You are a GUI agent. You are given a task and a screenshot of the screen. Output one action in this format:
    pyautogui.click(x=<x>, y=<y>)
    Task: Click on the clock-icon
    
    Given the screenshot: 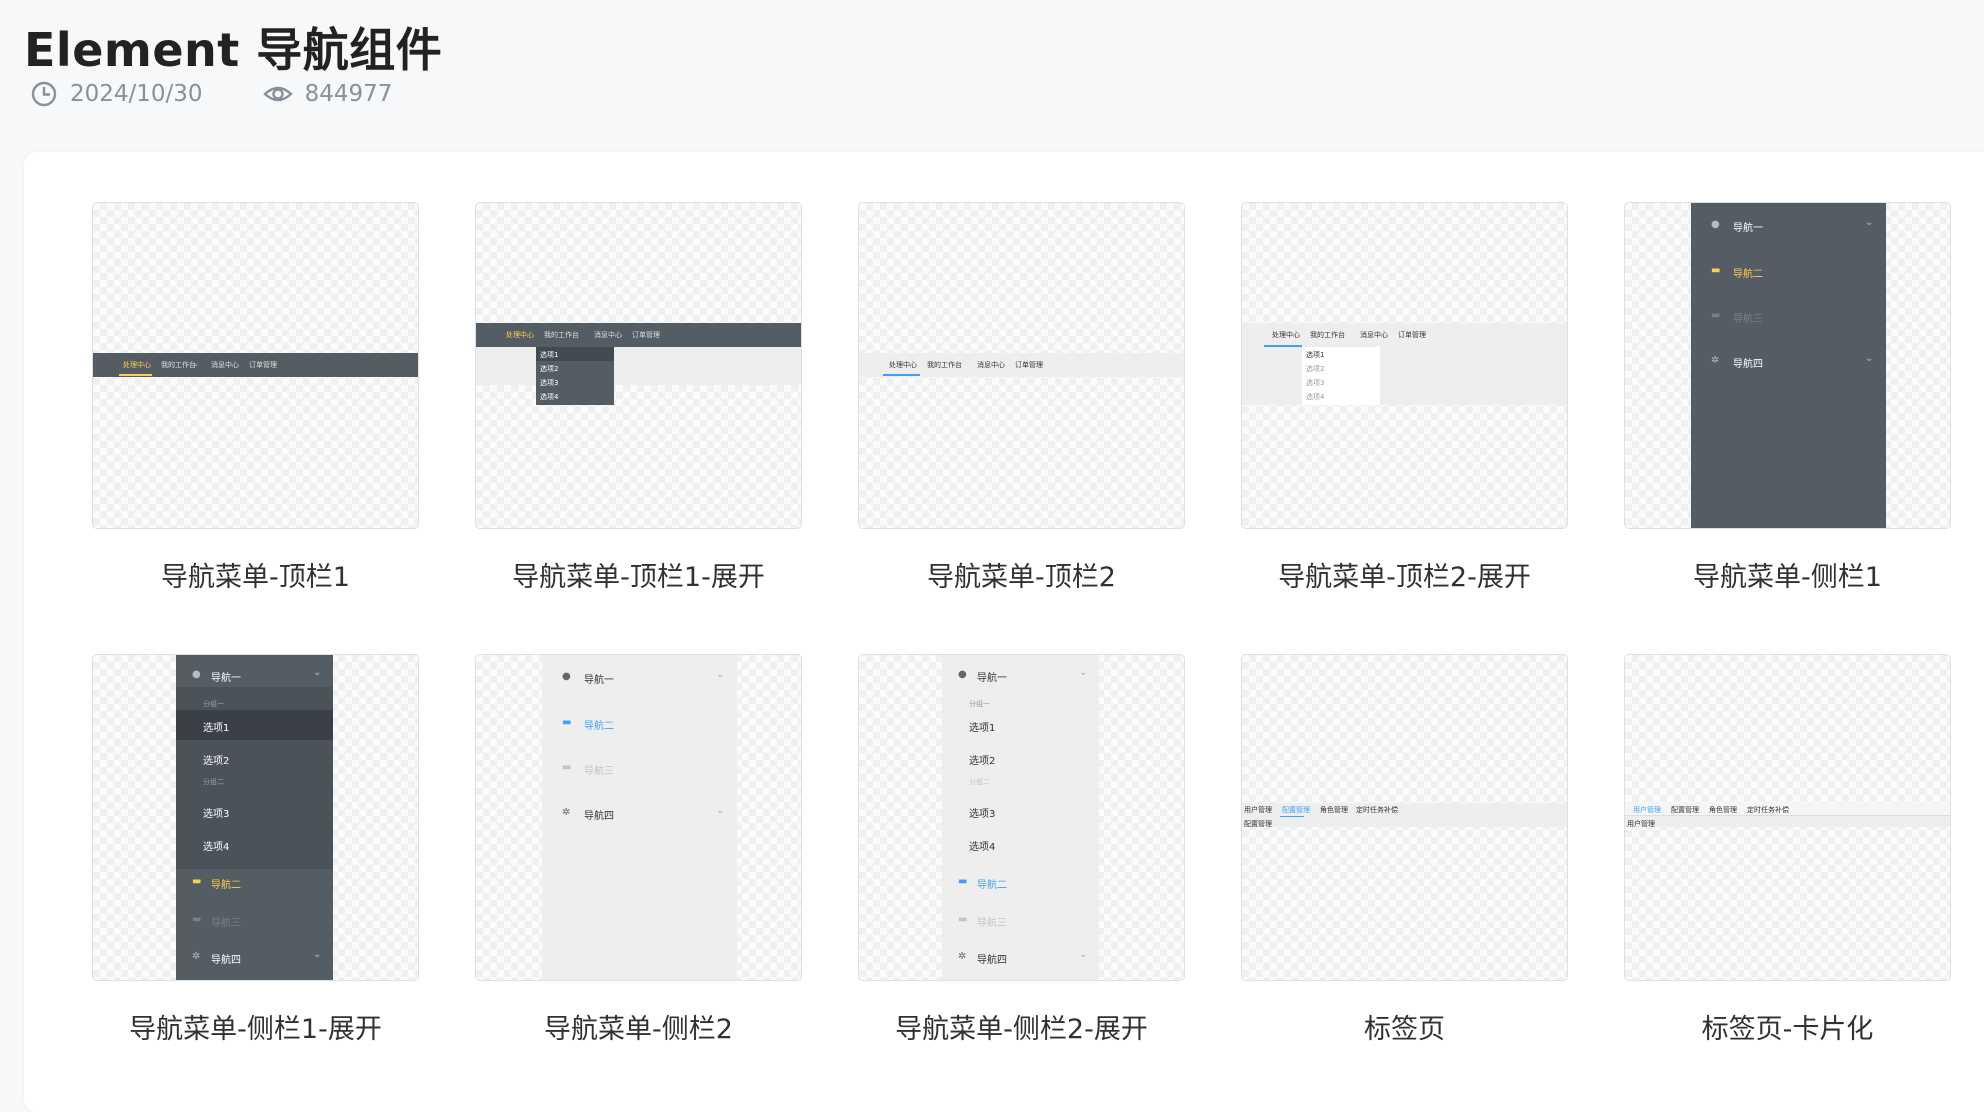 What is the action you would take?
    pyautogui.click(x=44, y=94)
    